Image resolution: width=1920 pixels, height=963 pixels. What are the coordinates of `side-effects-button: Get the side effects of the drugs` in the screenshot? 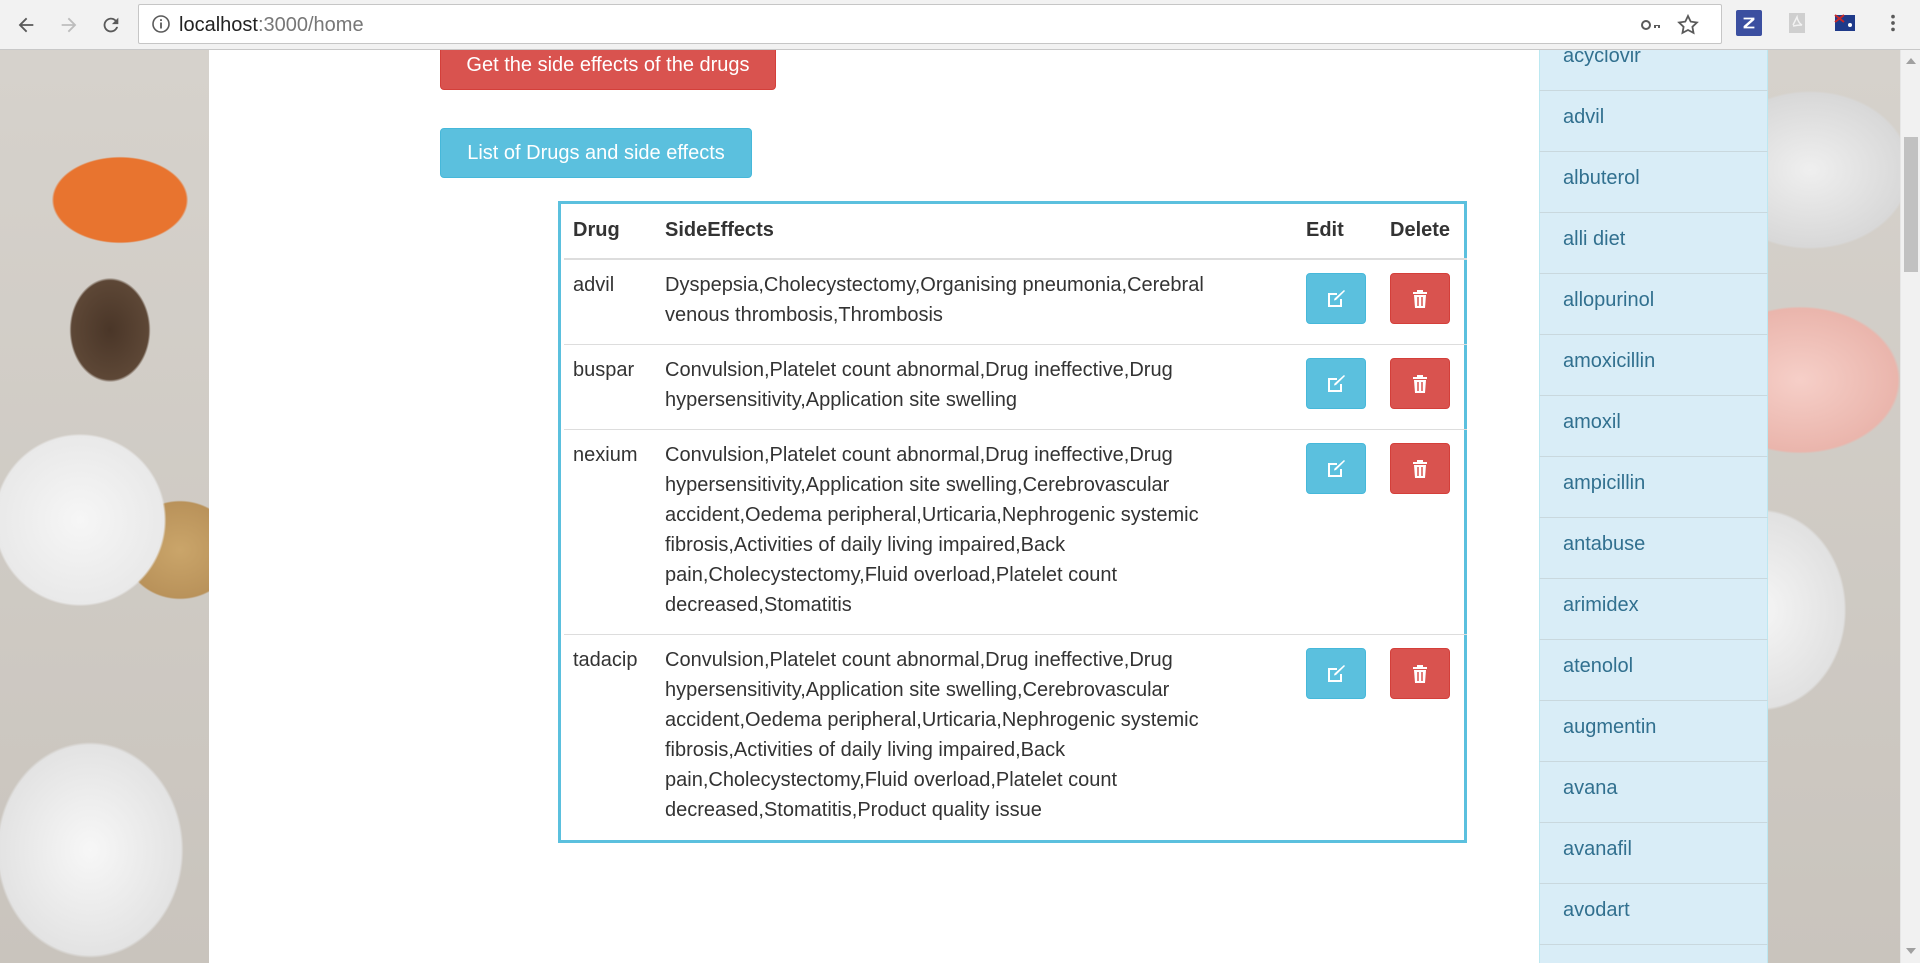 It's located at (608, 70).